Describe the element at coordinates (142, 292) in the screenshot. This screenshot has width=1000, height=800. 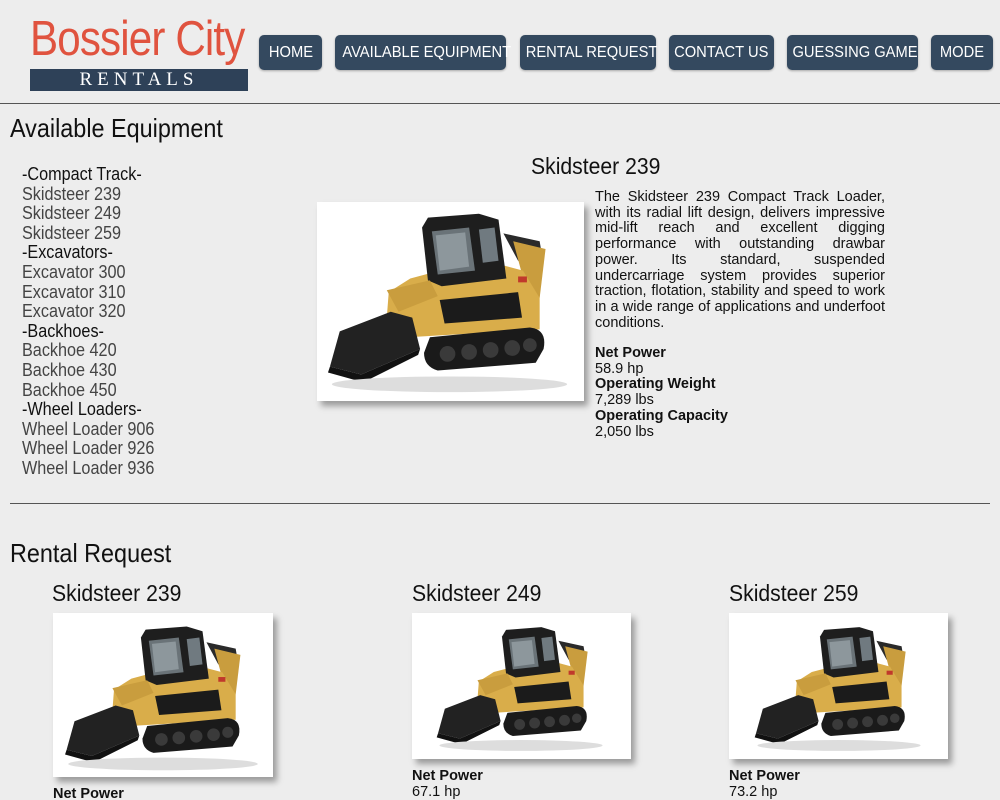
I see `equipment-list-item: Excavator 310` at that location.